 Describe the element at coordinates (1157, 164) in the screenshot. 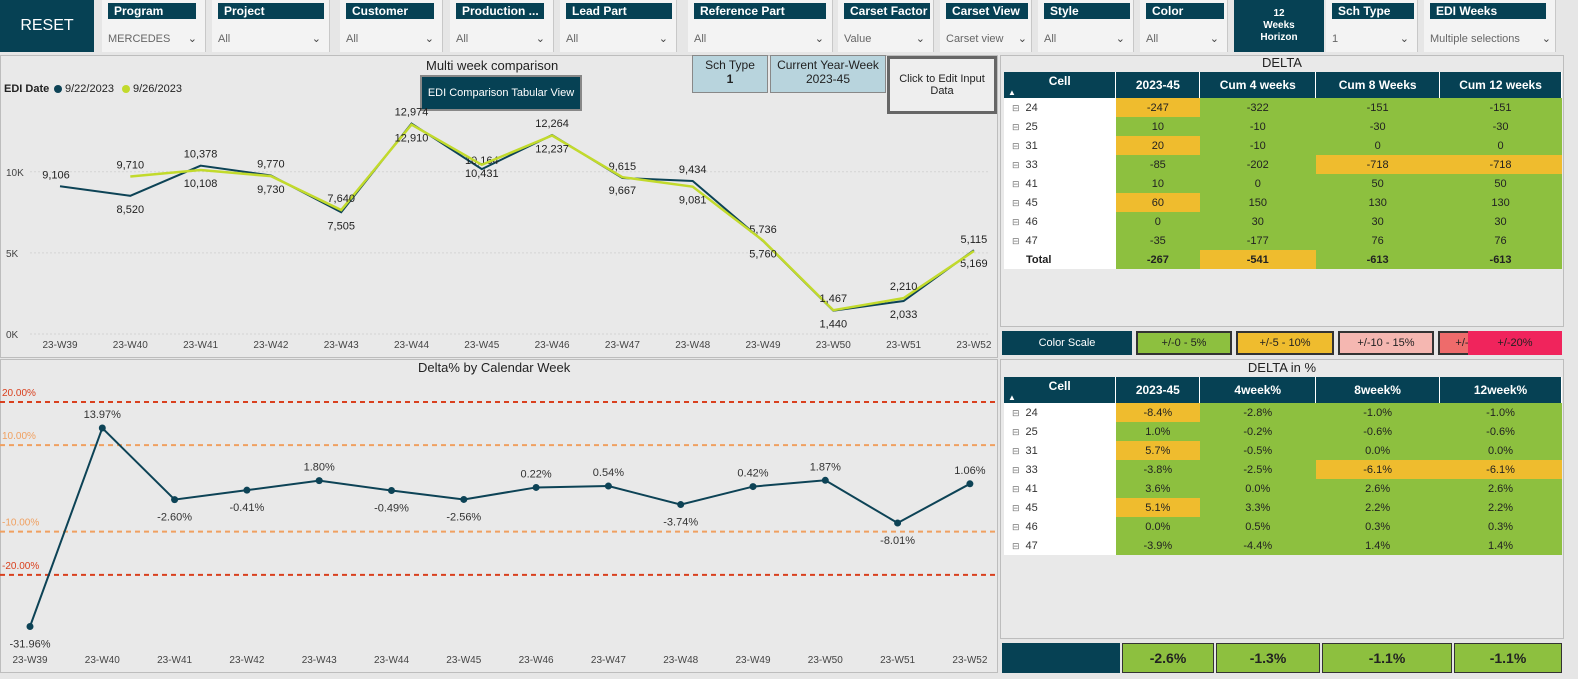

I see `value-cell: -85` at that location.